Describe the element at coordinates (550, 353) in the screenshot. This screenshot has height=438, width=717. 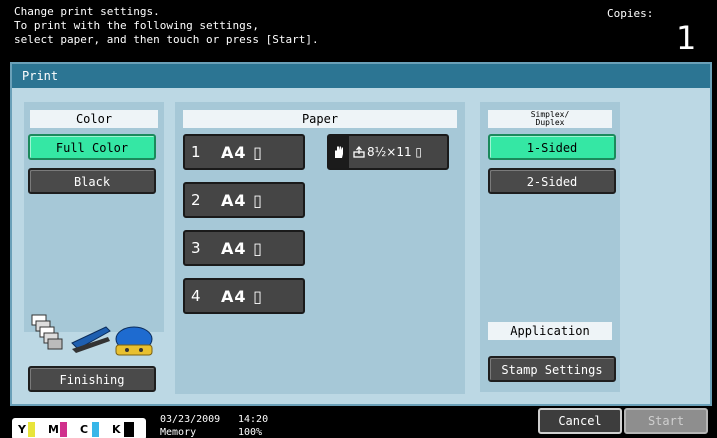
I see `application-group: Application Stamp Settings` at that location.